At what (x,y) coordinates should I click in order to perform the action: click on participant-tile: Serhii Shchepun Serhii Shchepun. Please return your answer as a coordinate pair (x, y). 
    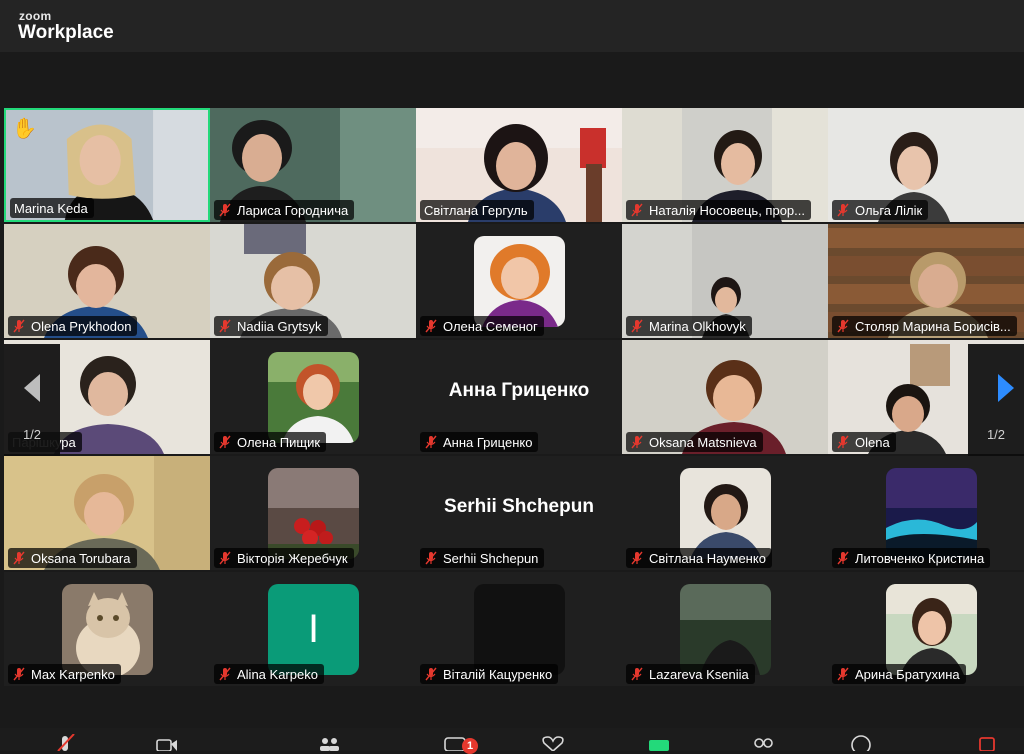
    Looking at the image, I should click on (519, 513).